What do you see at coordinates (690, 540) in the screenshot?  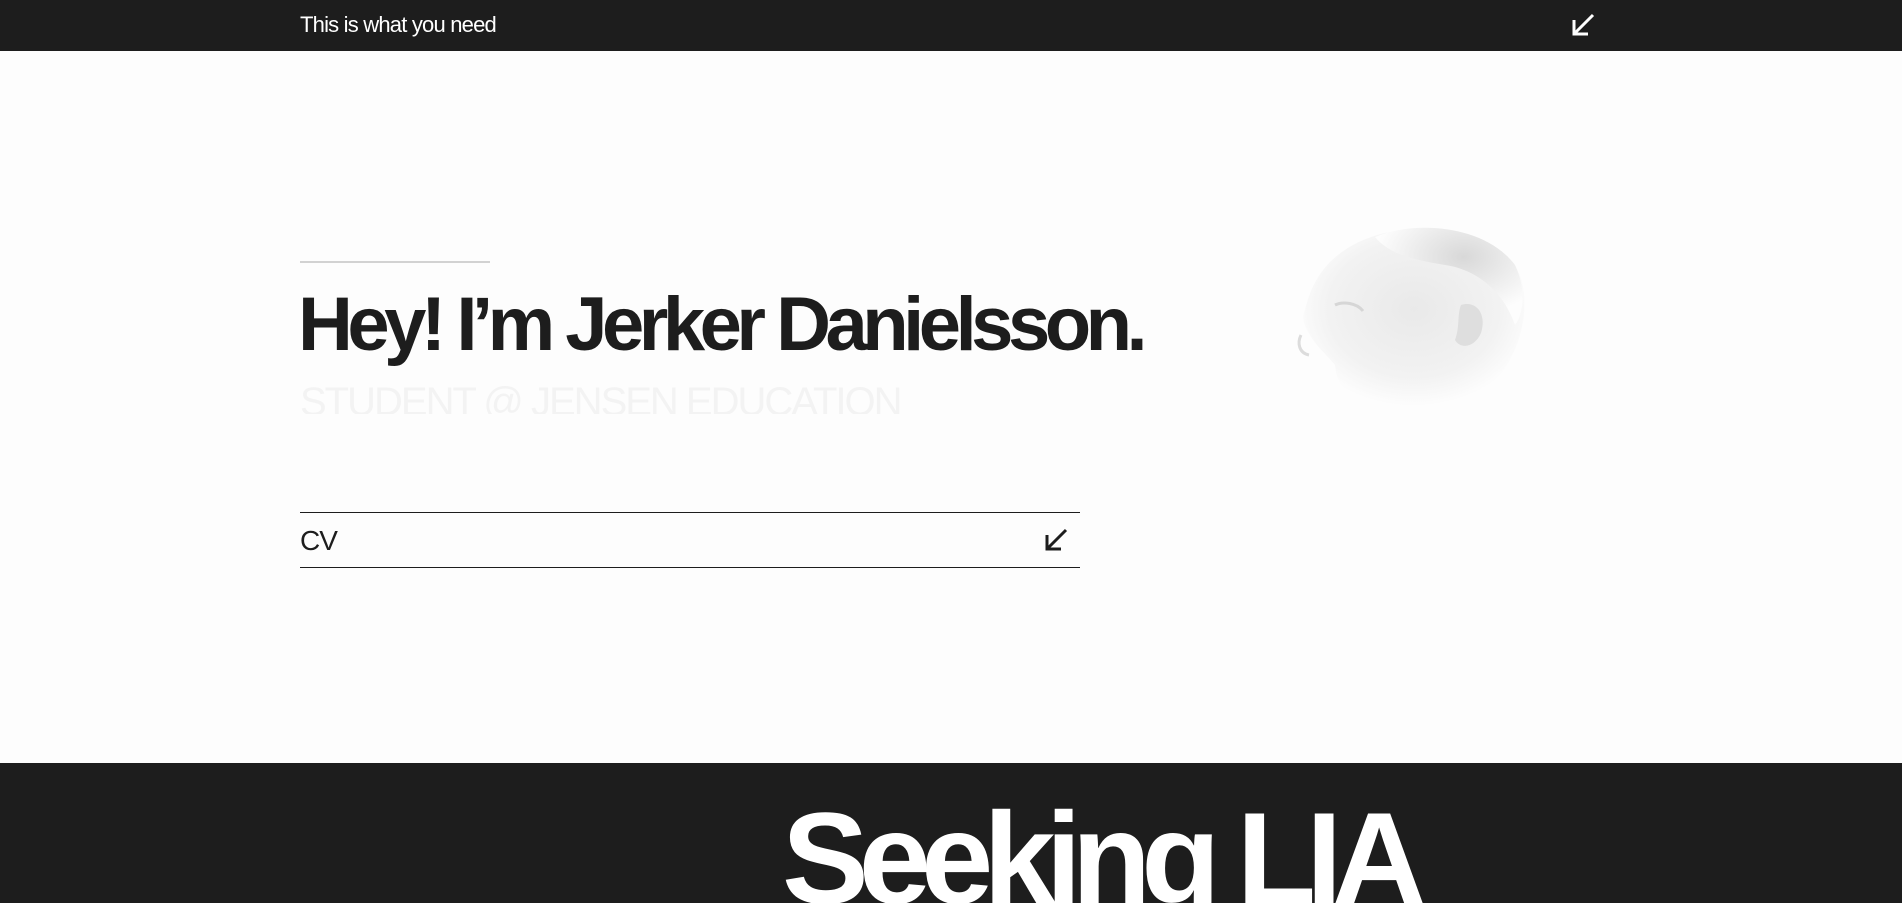 I see `cv-link: CV` at bounding box center [690, 540].